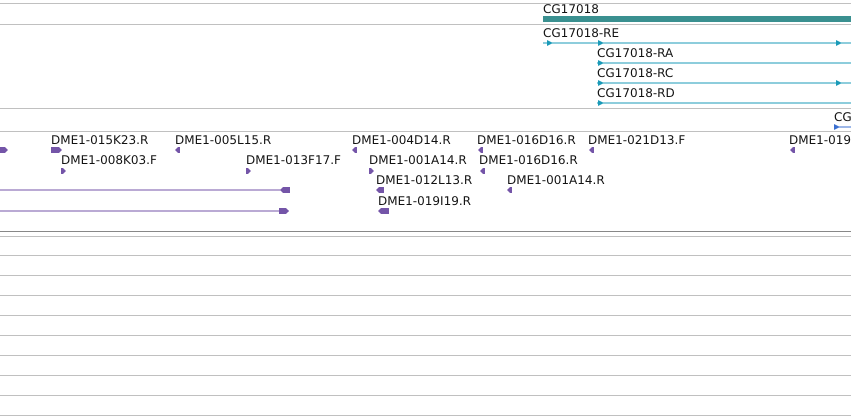 This screenshot has height=420, width=851. Describe the element at coordinates (635, 53) in the screenshot. I see `transcript-label: CG17018-RA` at that location.